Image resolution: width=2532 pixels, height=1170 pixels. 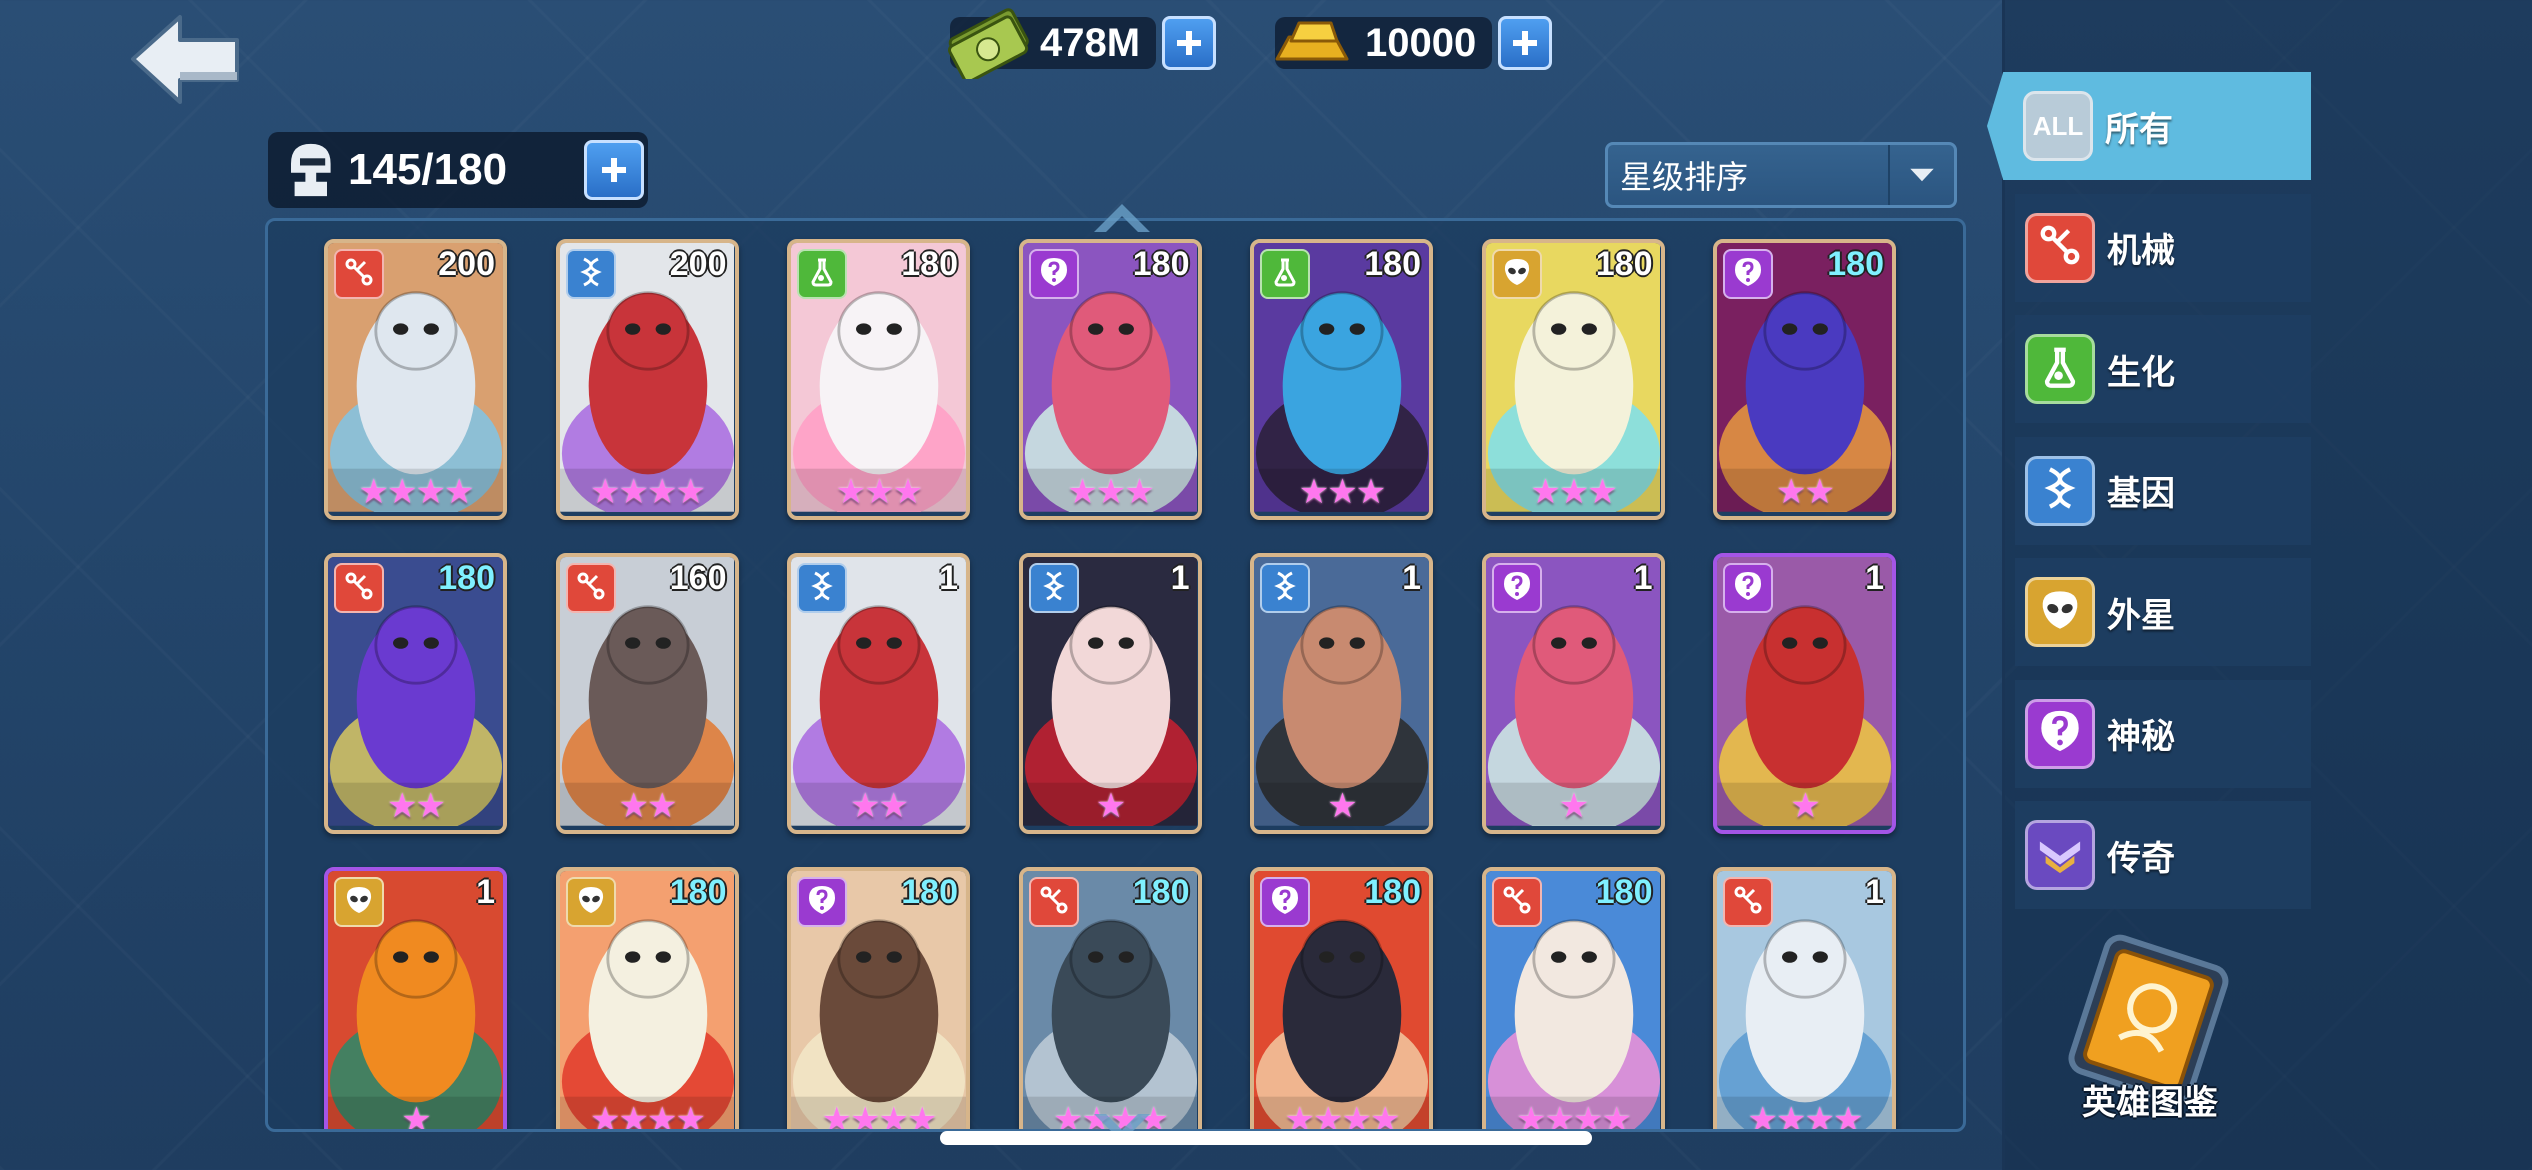 What do you see at coordinates (1781, 175) in the screenshot?
I see `sort-dropdown: 星级排序` at bounding box center [1781, 175].